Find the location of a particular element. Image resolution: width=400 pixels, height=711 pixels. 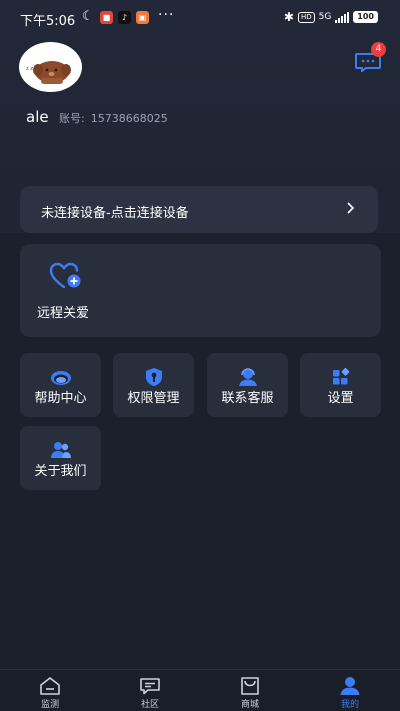

about-us-button: 关于我们 is located at coordinates (60, 458).